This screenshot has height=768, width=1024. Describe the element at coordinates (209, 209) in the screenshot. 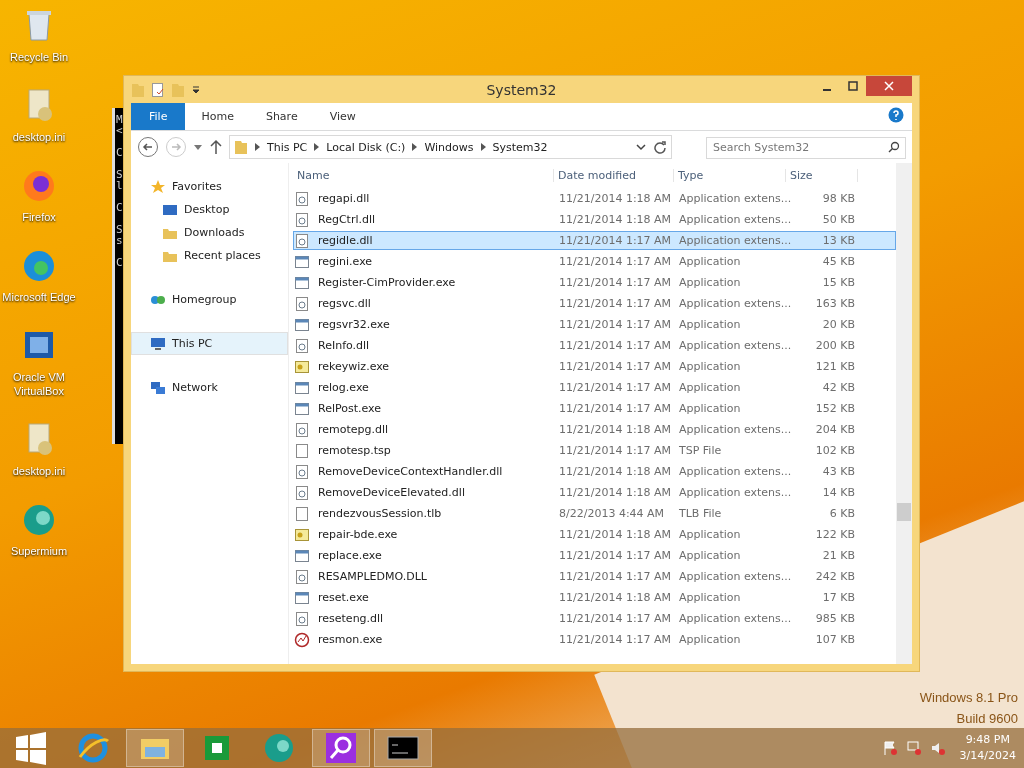

I see `nav-item: Desktop` at that location.